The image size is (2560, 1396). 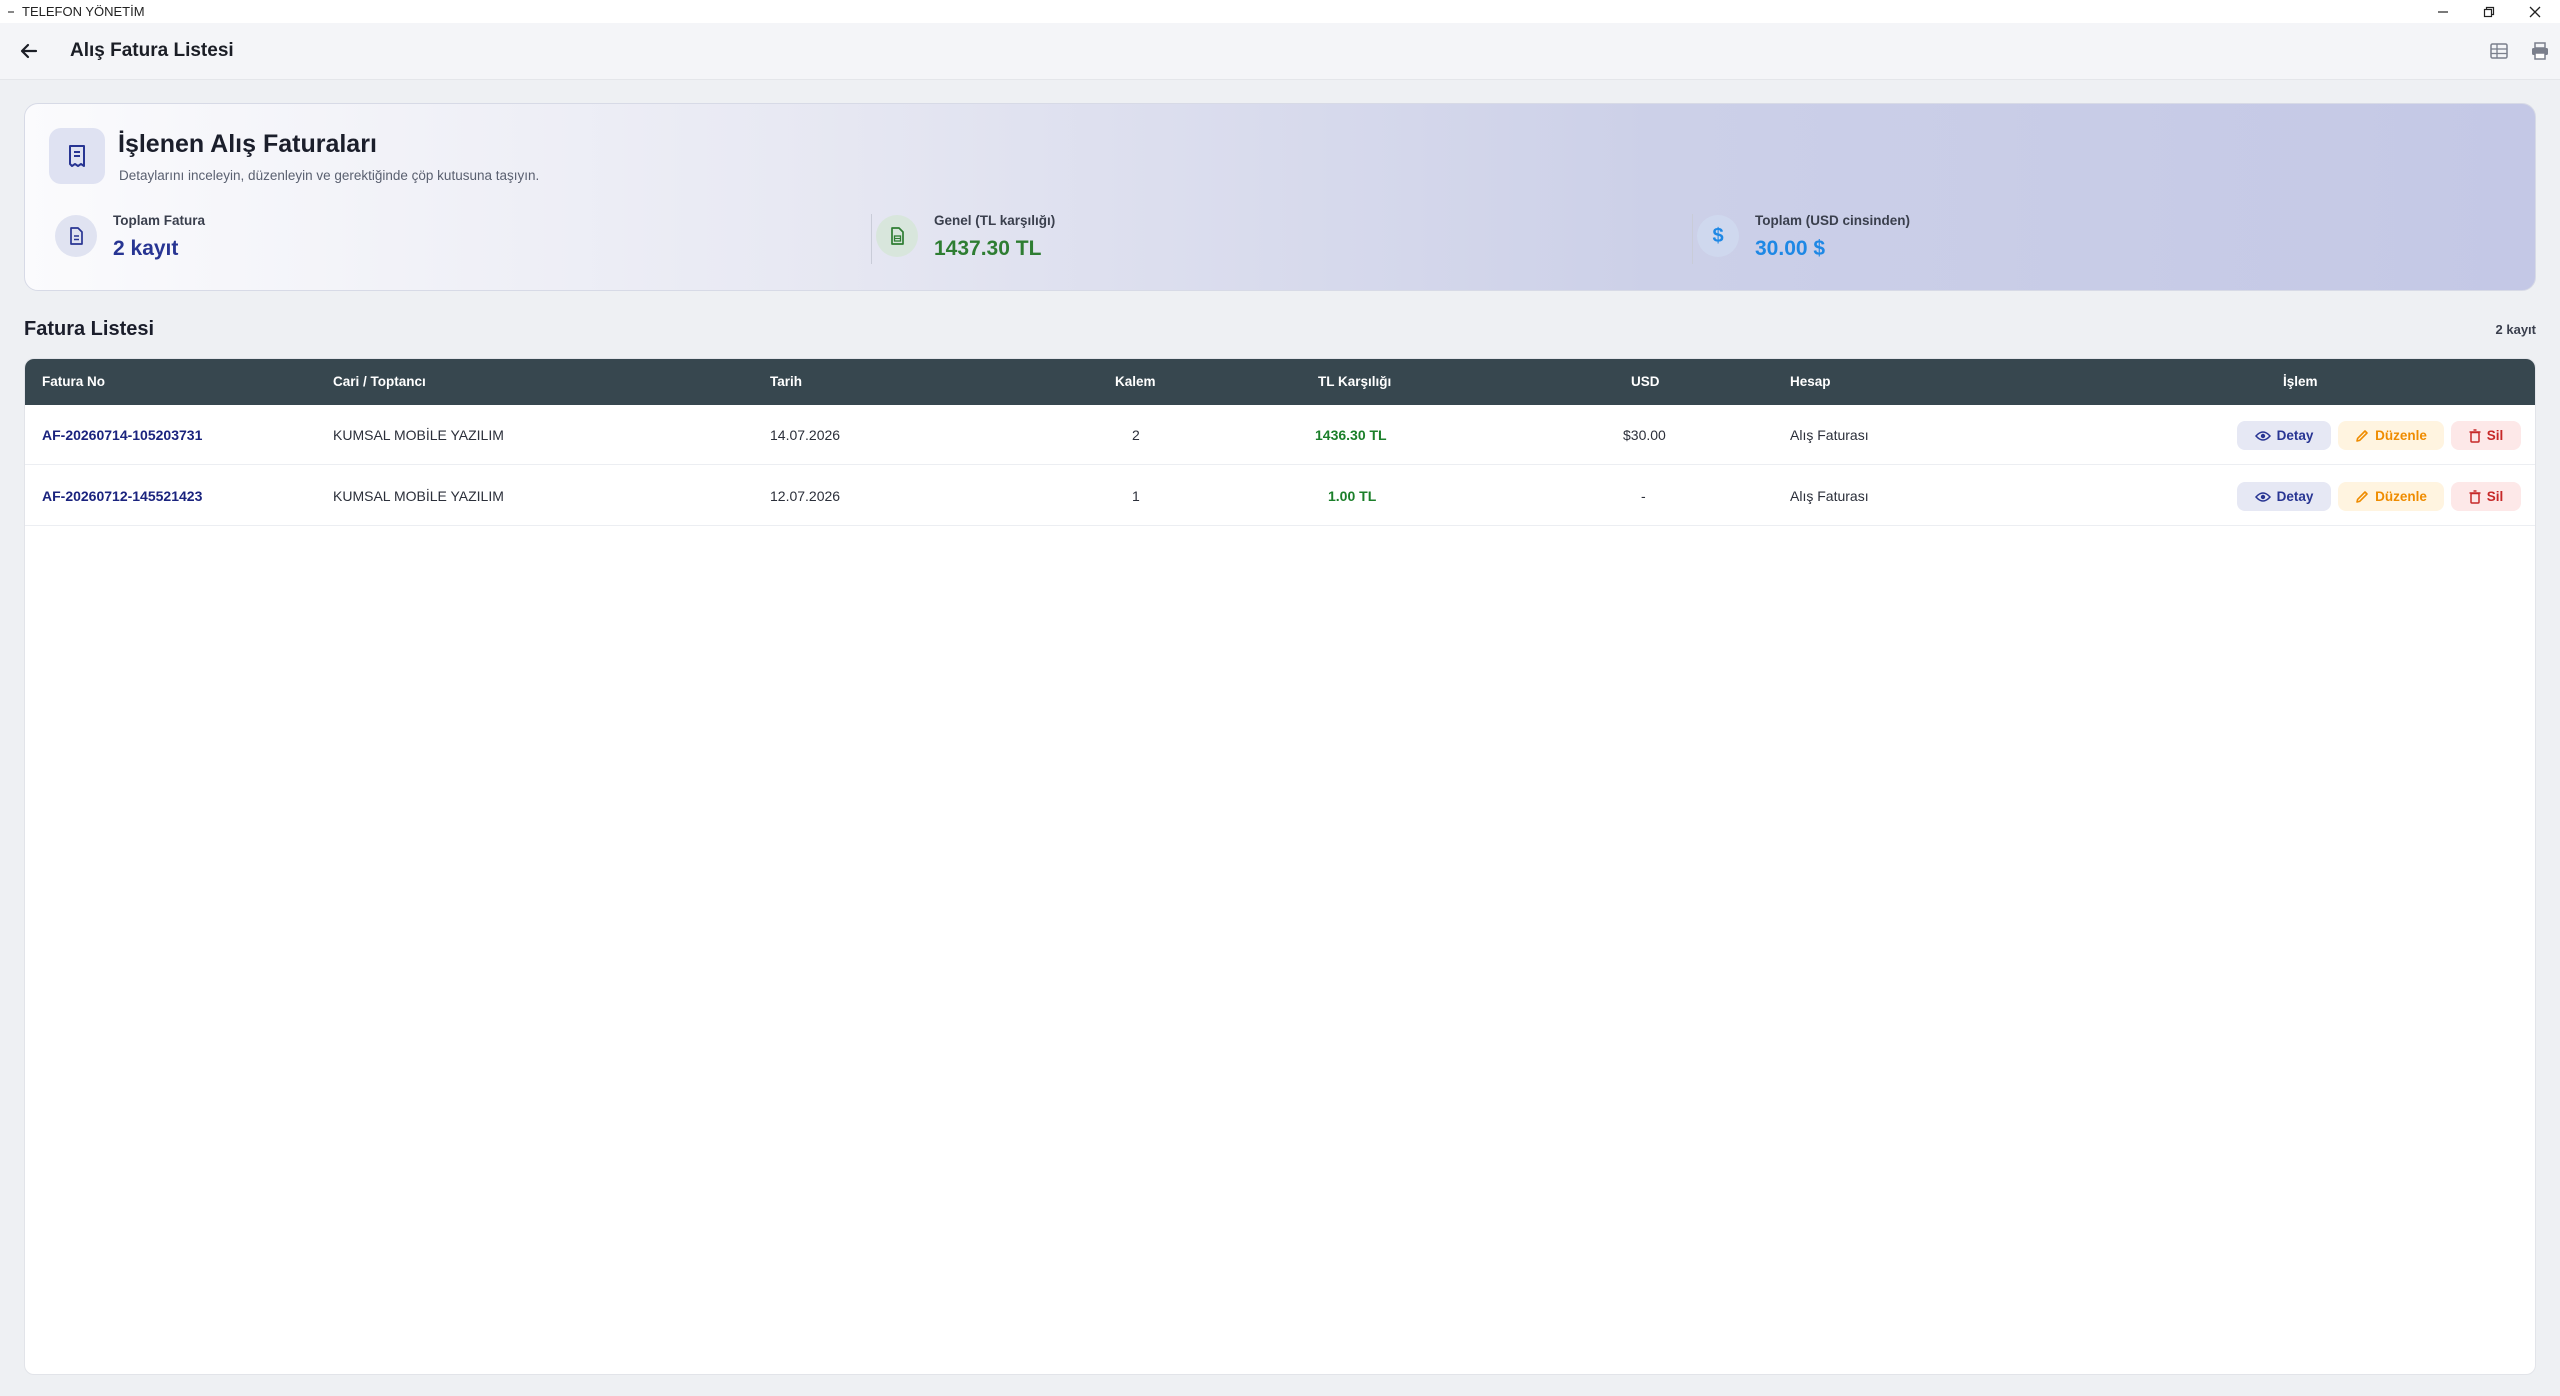 What do you see at coordinates (1718, 236) in the screenshot?
I see `dollar-icon: $` at bounding box center [1718, 236].